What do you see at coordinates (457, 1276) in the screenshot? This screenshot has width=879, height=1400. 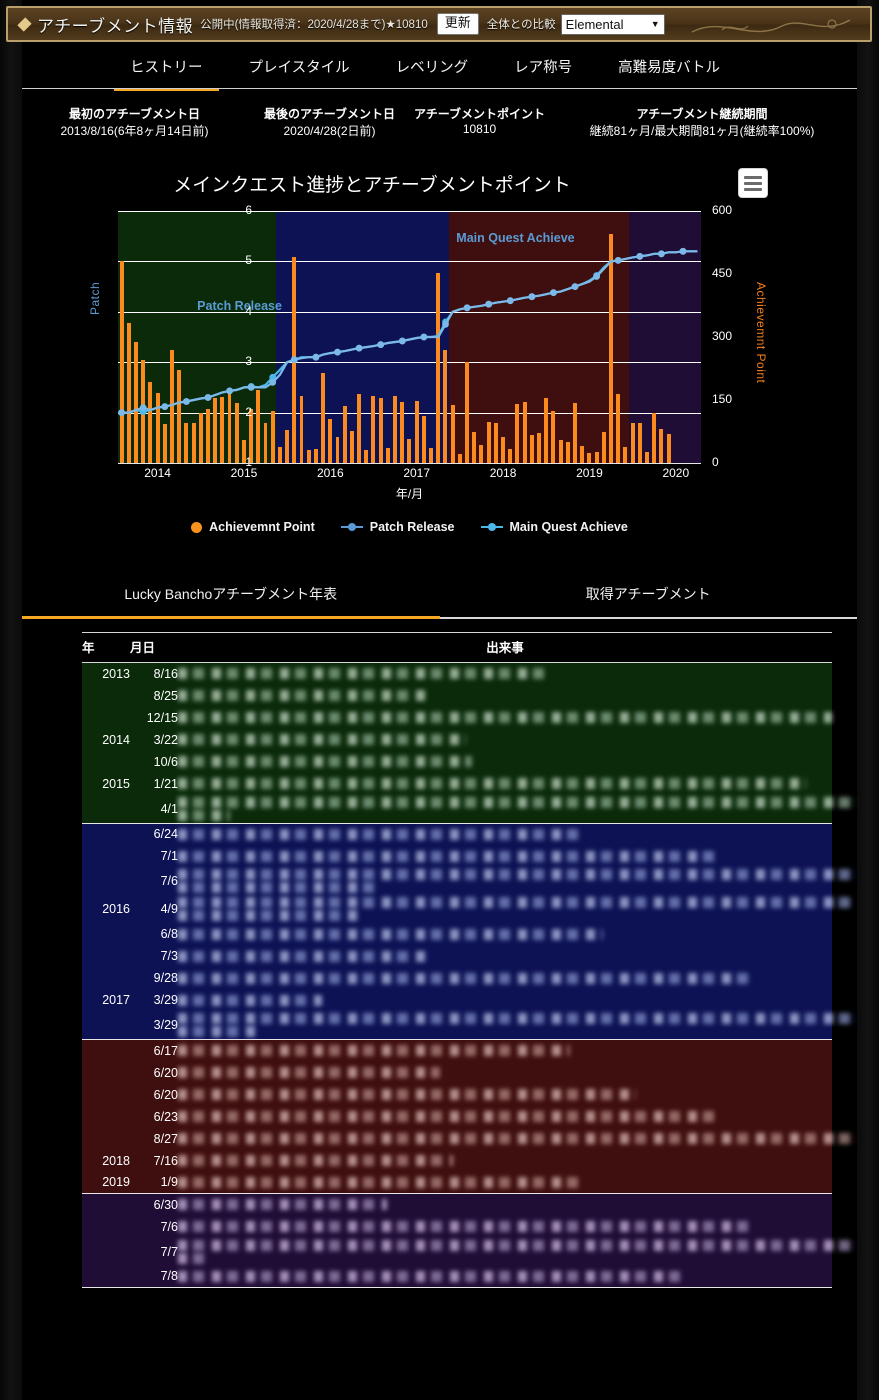 I see `table-row: 7/8` at bounding box center [457, 1276].